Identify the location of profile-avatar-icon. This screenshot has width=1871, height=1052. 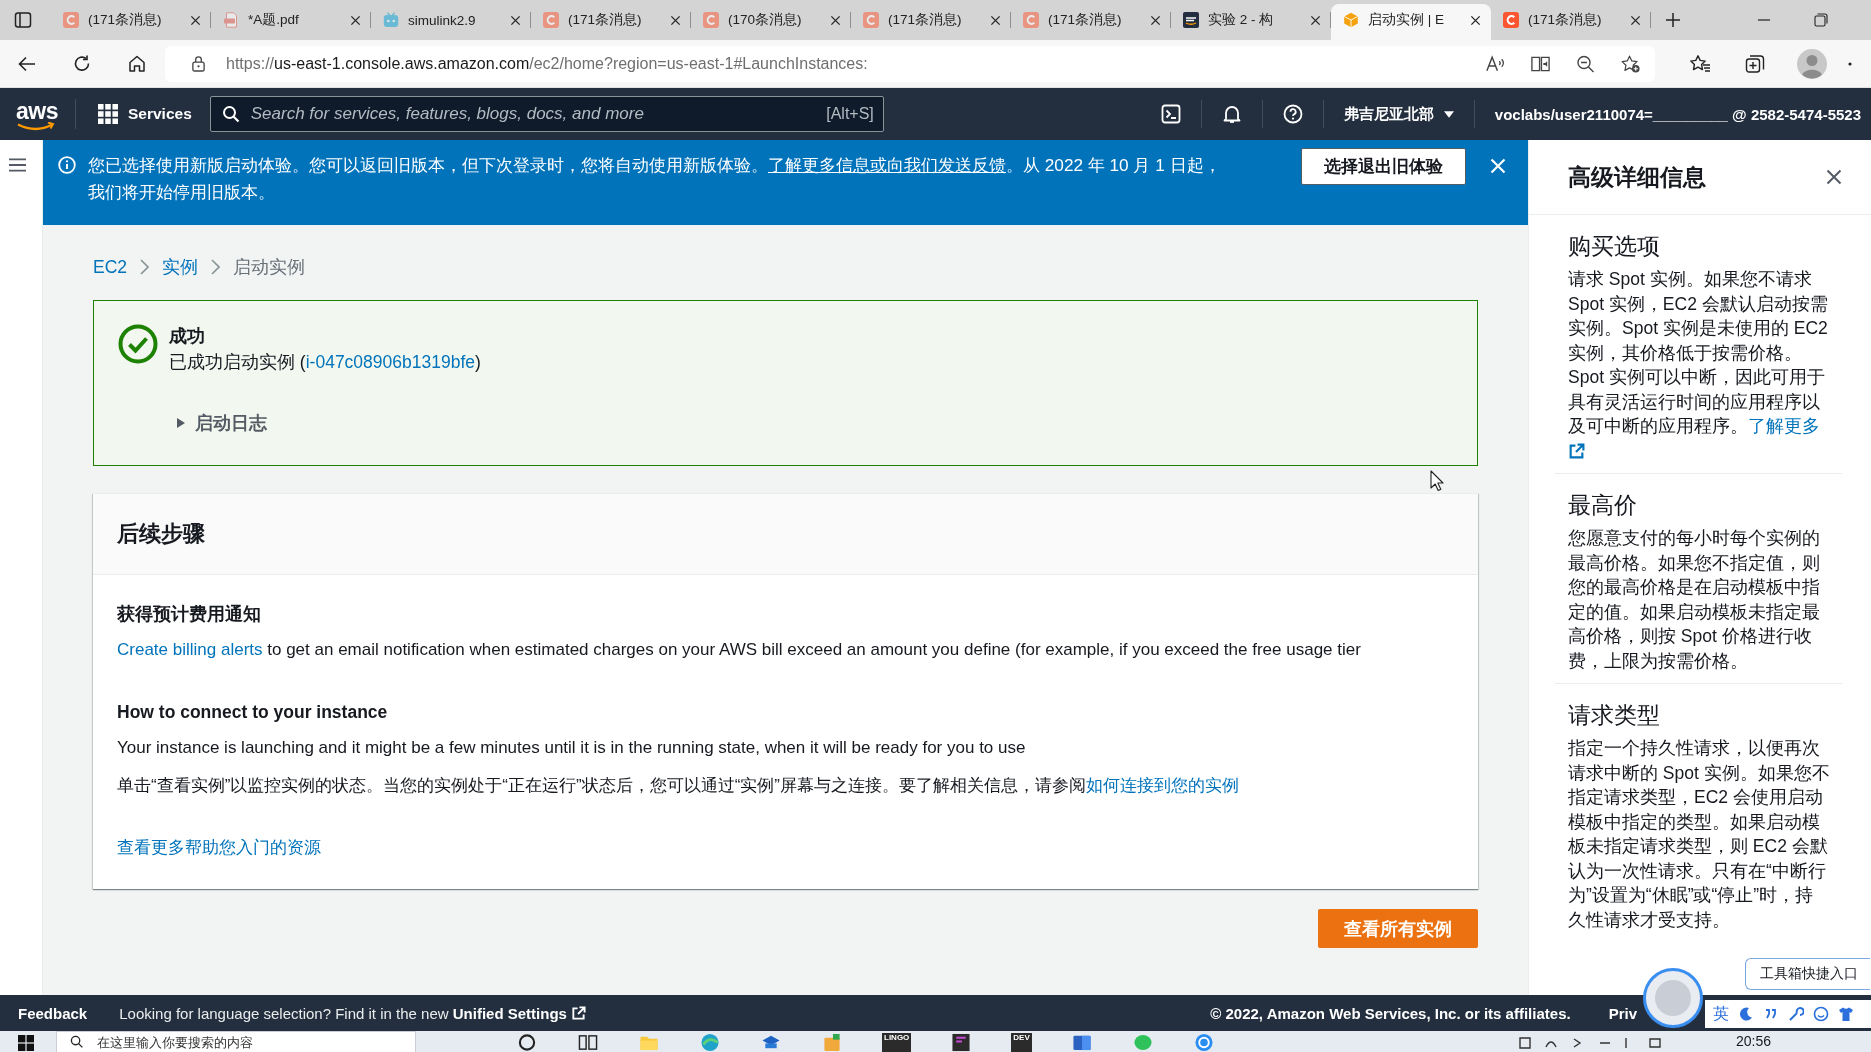
(1812, 63).